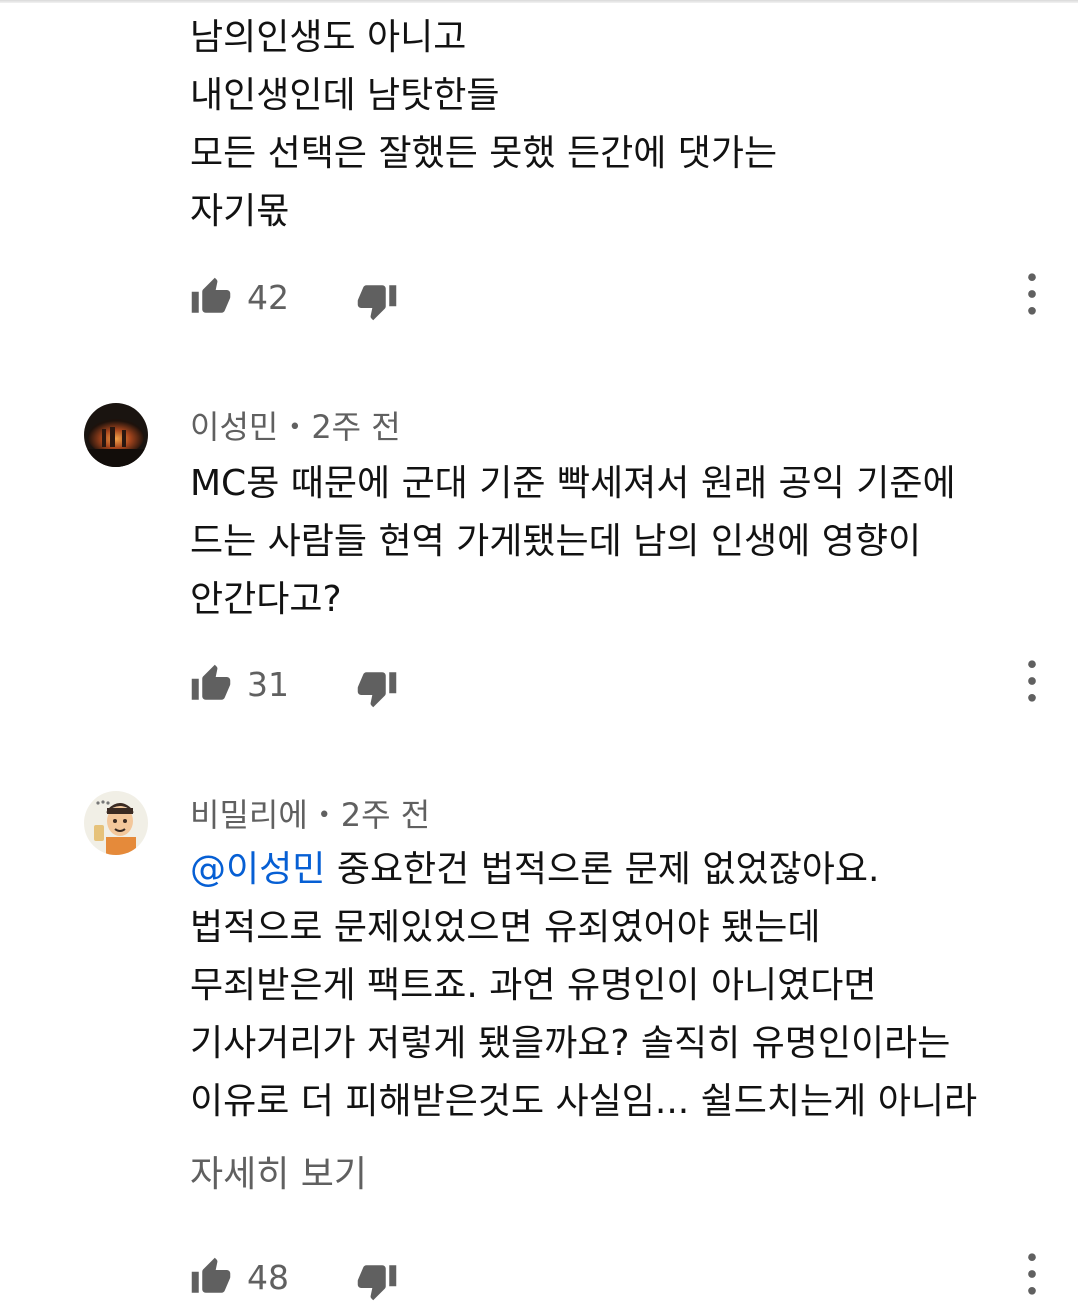 The height and width of the screenshot is (1306, 1078). Describe the element at coordinates (602, 869) in the screenshot. I see `comment-line-text: 중요한건 법적으론 문제 없었잖아요.` at that location.